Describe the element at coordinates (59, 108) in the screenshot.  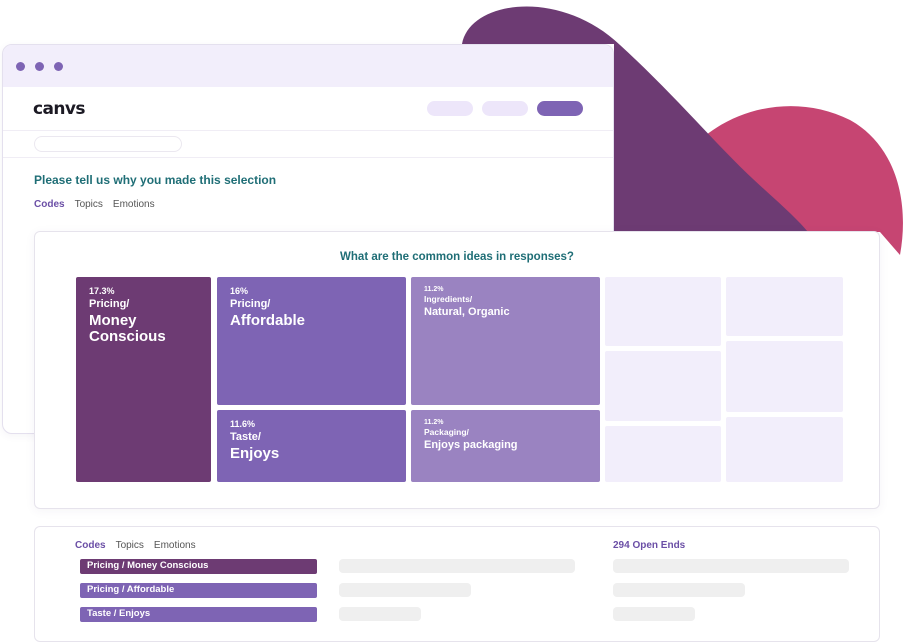
I see `canvs-logo: canvs` at that location.